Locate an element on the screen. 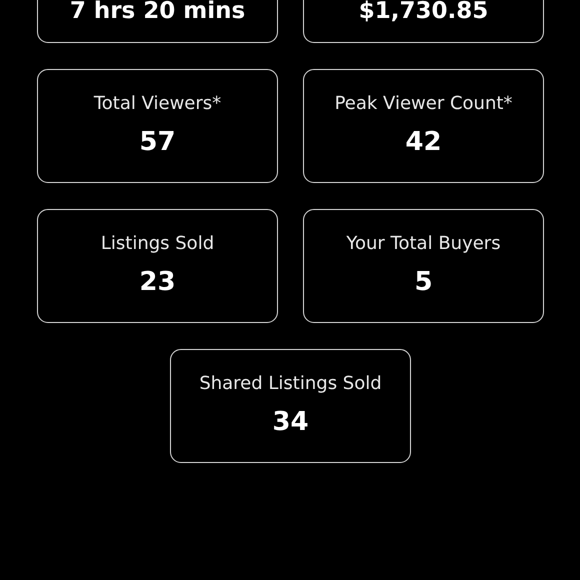  stat-value: 5 is located at coordinates (423, 282).